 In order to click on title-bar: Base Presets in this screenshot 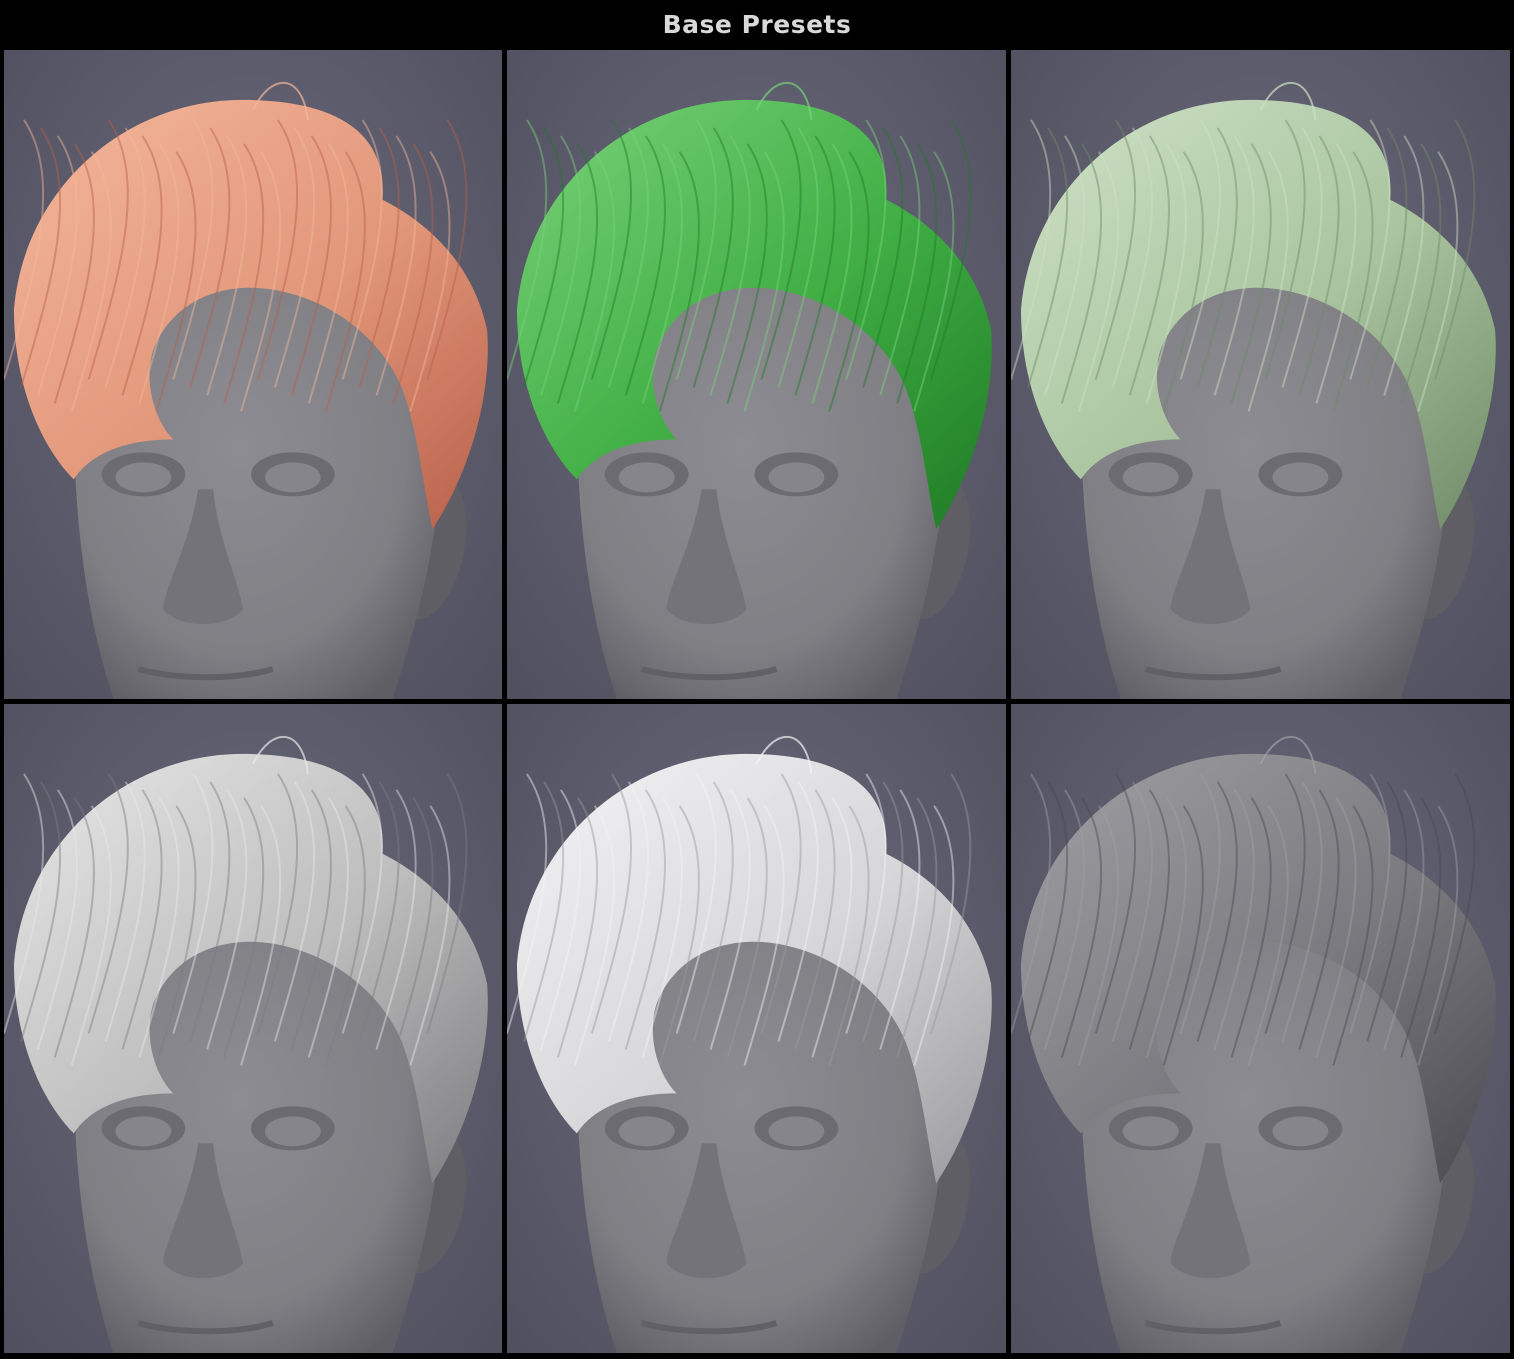, I will do `click(757, 24)`.